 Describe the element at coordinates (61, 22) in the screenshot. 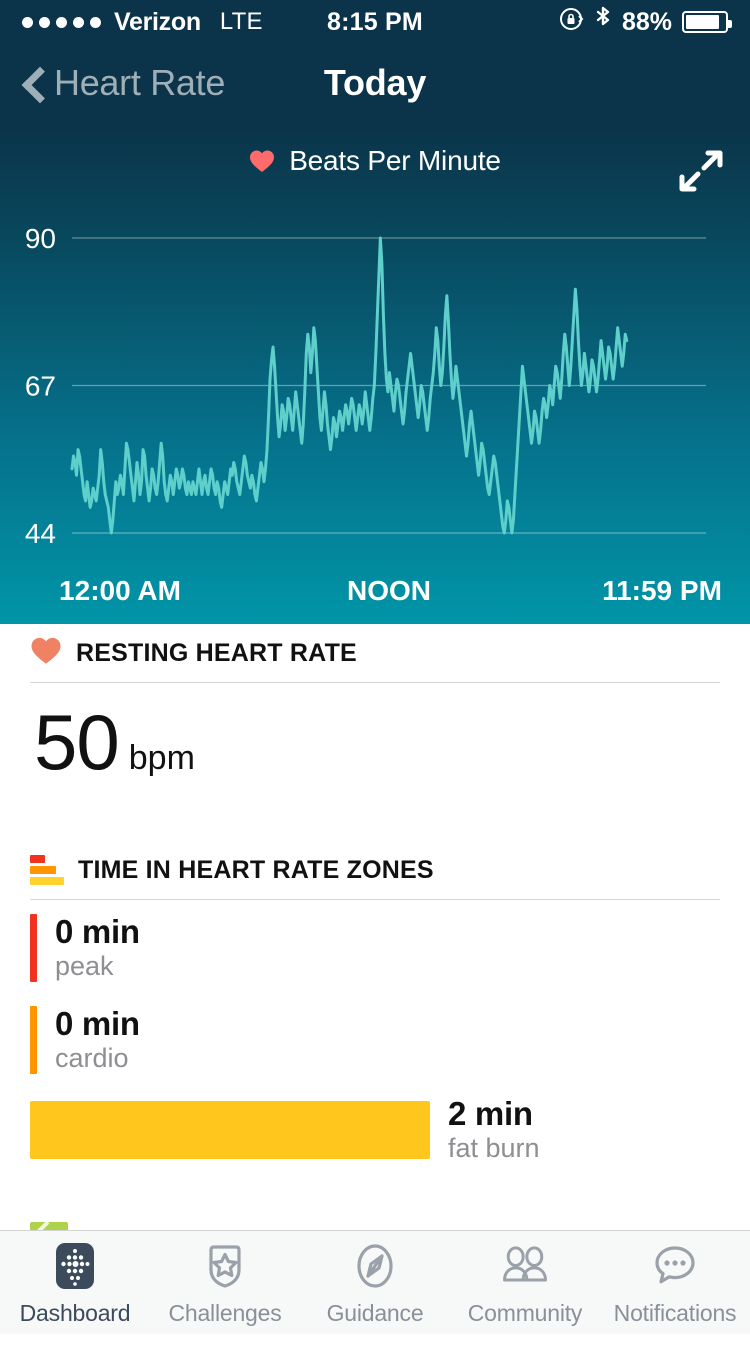

I see `signal-strength-dots` at that location.